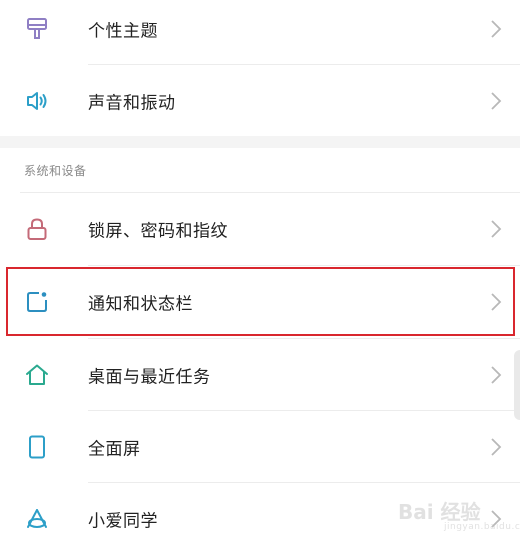  Describe the element at coordinates (132, 103) in the screenshot. I see `settings-item-label: 声音和振动` at that location.